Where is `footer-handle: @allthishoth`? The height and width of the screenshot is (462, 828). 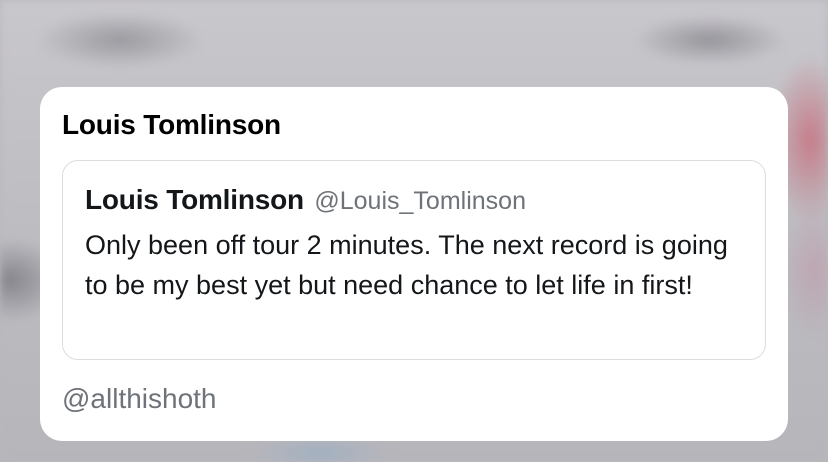
footer-handle: @allthishoth is located at coordinates (139, 398).